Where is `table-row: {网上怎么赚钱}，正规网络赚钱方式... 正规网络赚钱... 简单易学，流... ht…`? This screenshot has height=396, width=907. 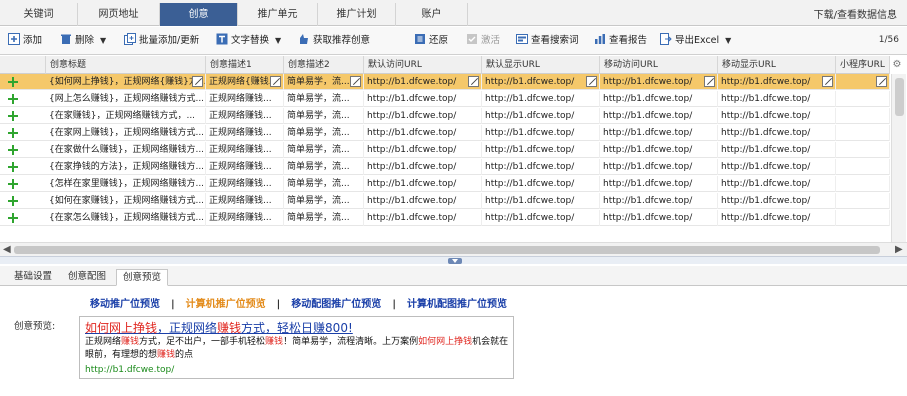 table-row: {网上怎么赚钱}，正规网络赚钱方式... 正规网络赚钱... 简单易学，流... ht… is located at coordinates (445, 99).